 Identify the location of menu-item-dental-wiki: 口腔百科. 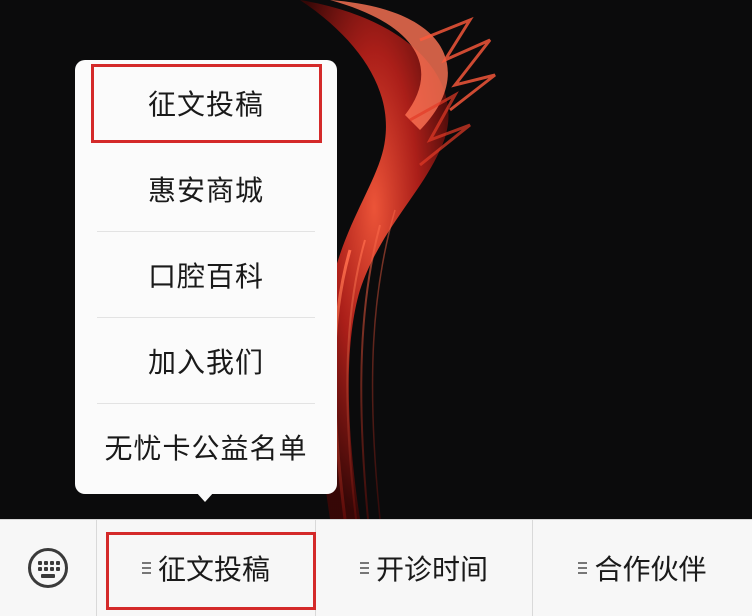
(206, 275).